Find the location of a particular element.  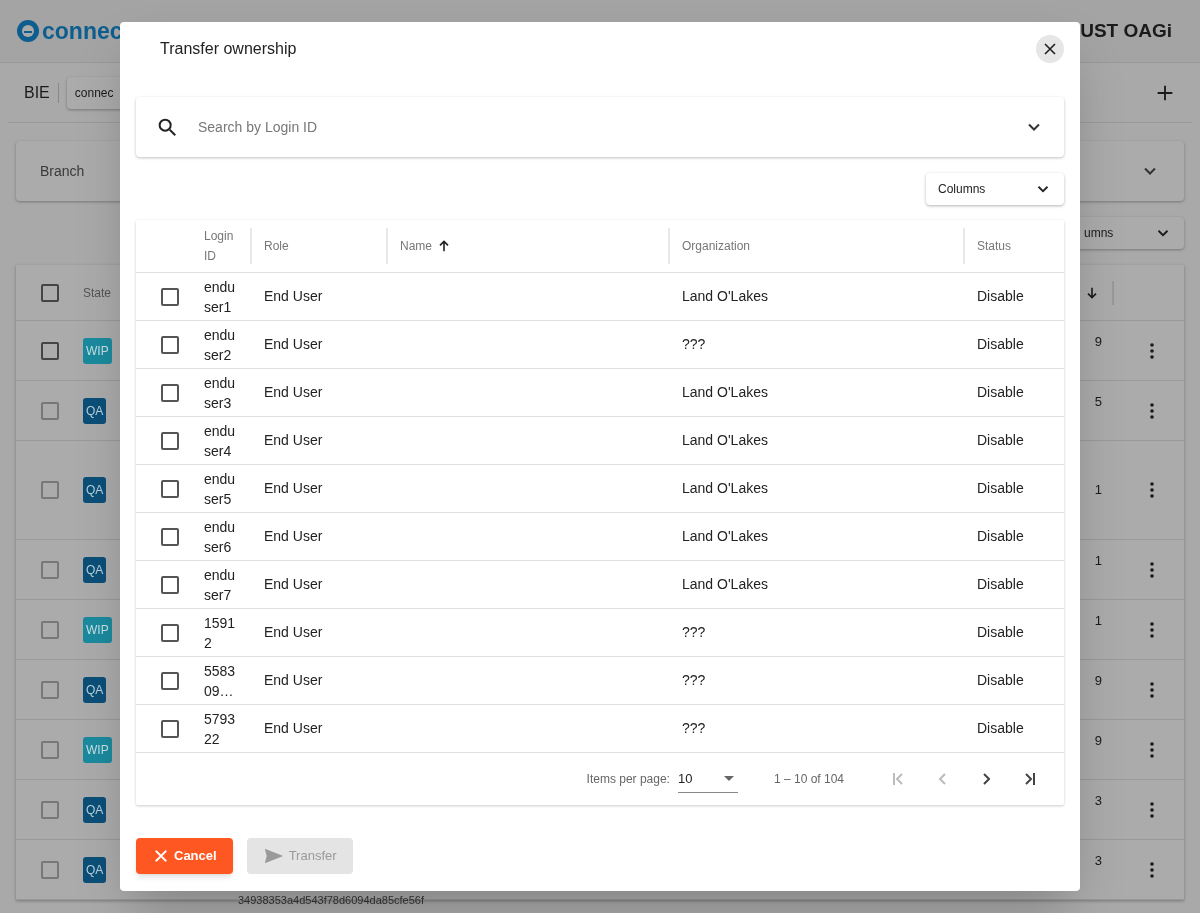

column-header: Login ID is located at coordinates (222, 246).